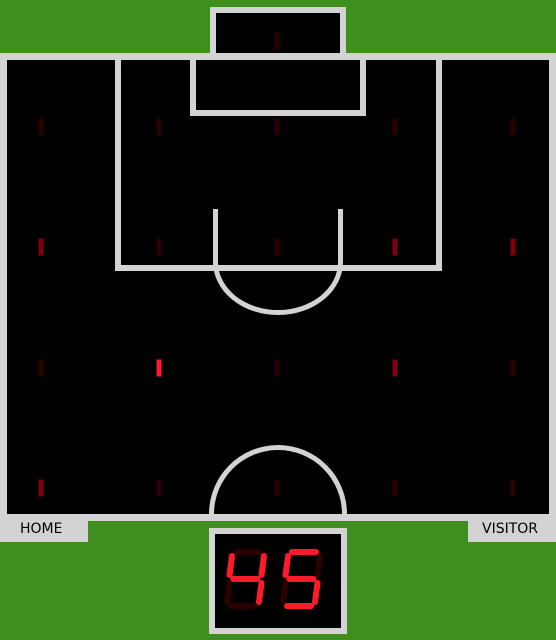 The width and height of the screenshot is (556, 640). Describe the element at coordinates (44, 529) in the screenshot. I see `home-label: HOME` at that location.